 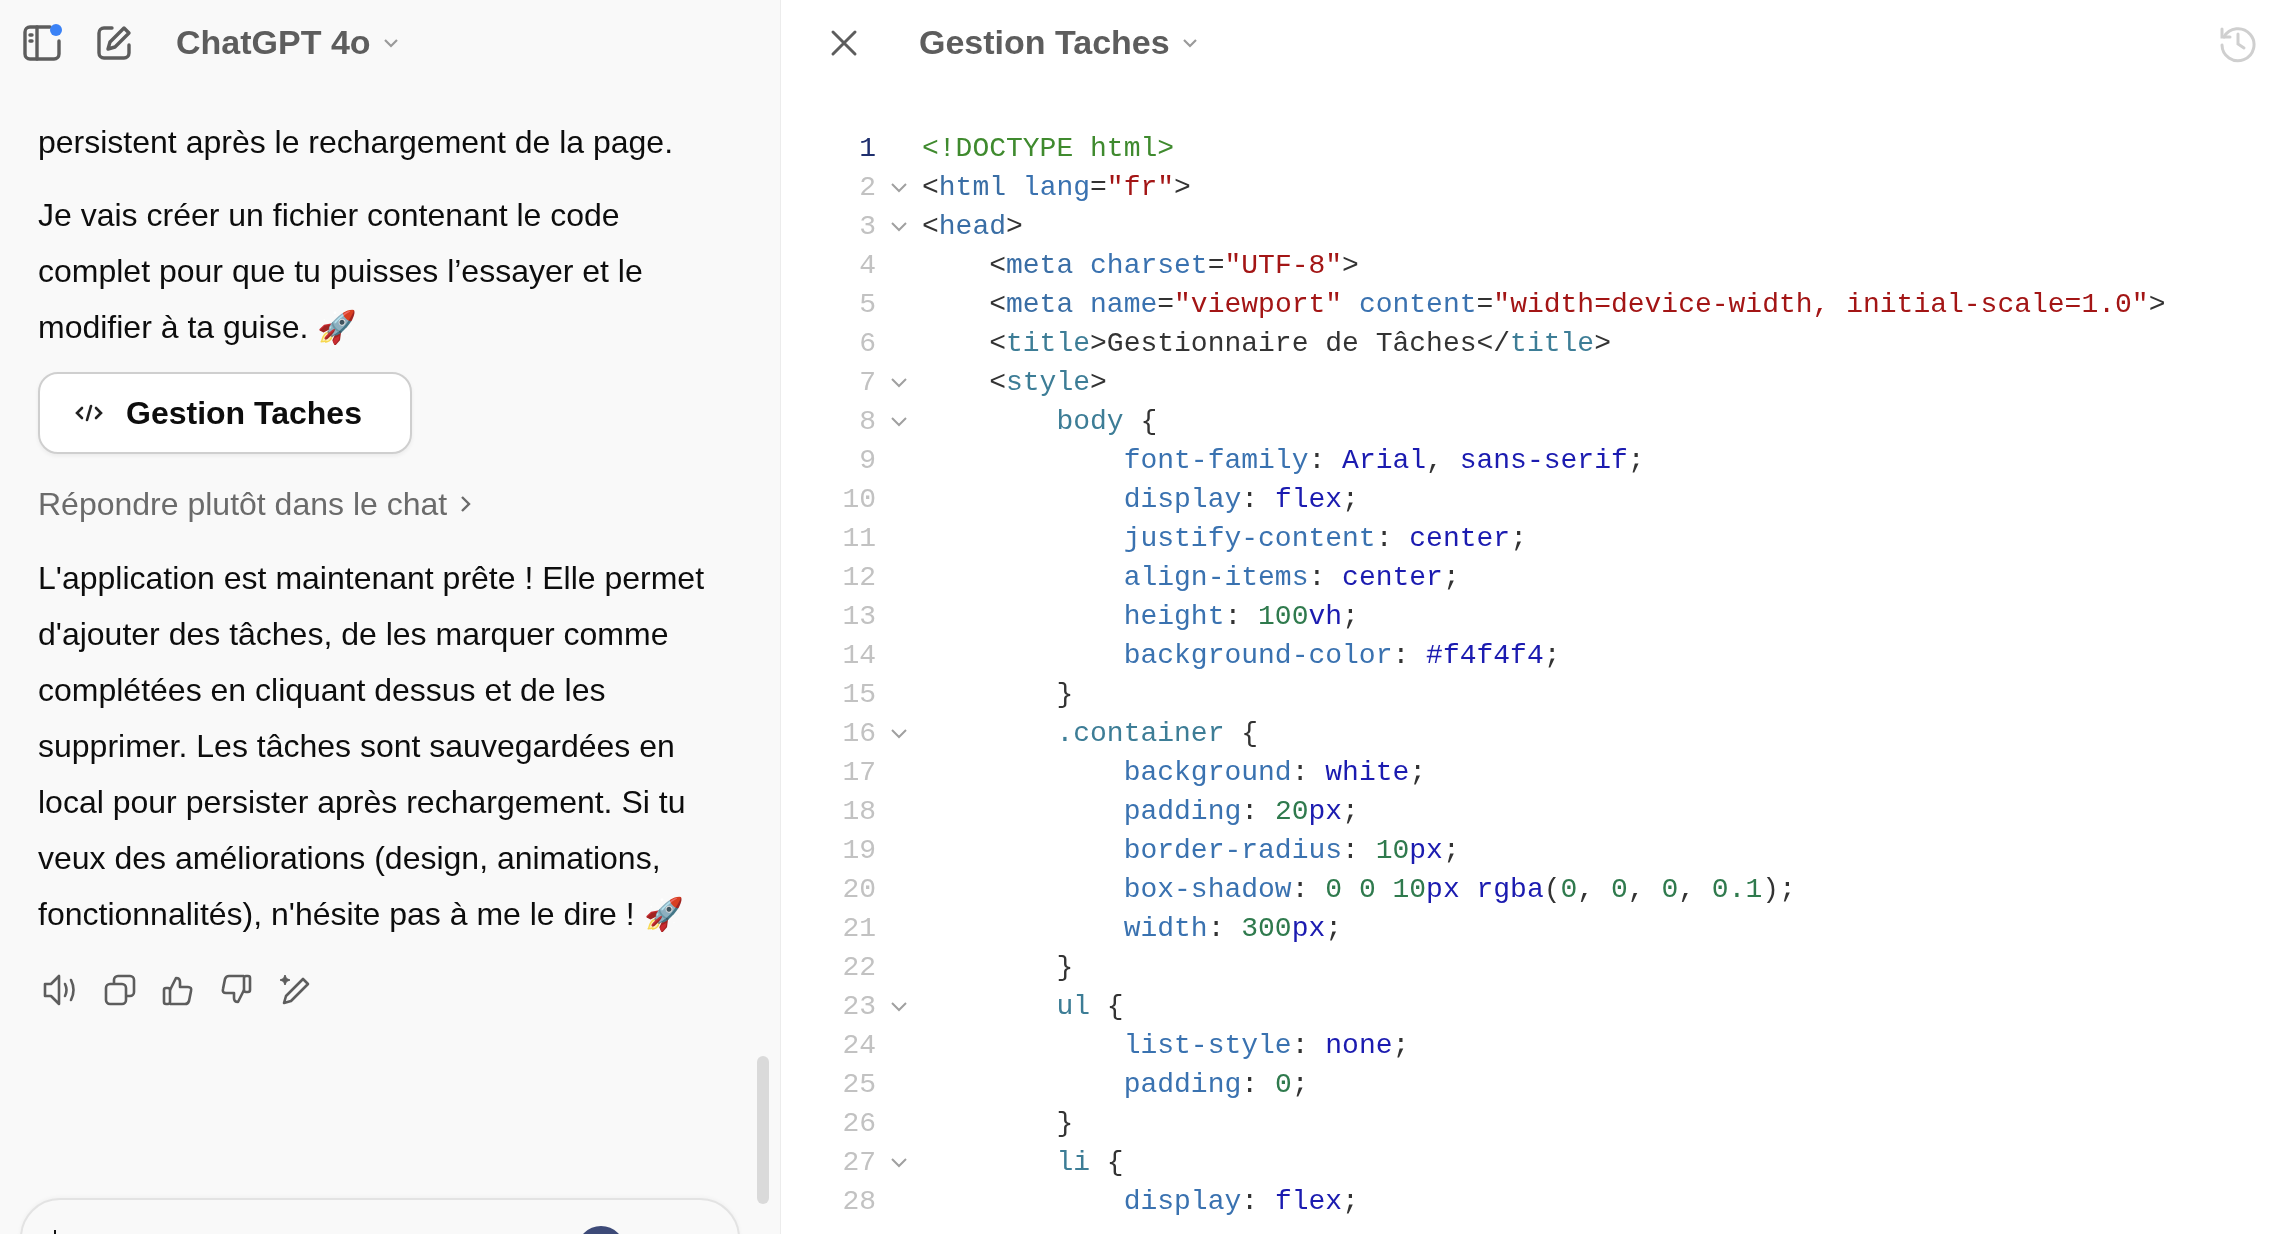 I want to click on line-number: 17, so click(x=858, y=772).